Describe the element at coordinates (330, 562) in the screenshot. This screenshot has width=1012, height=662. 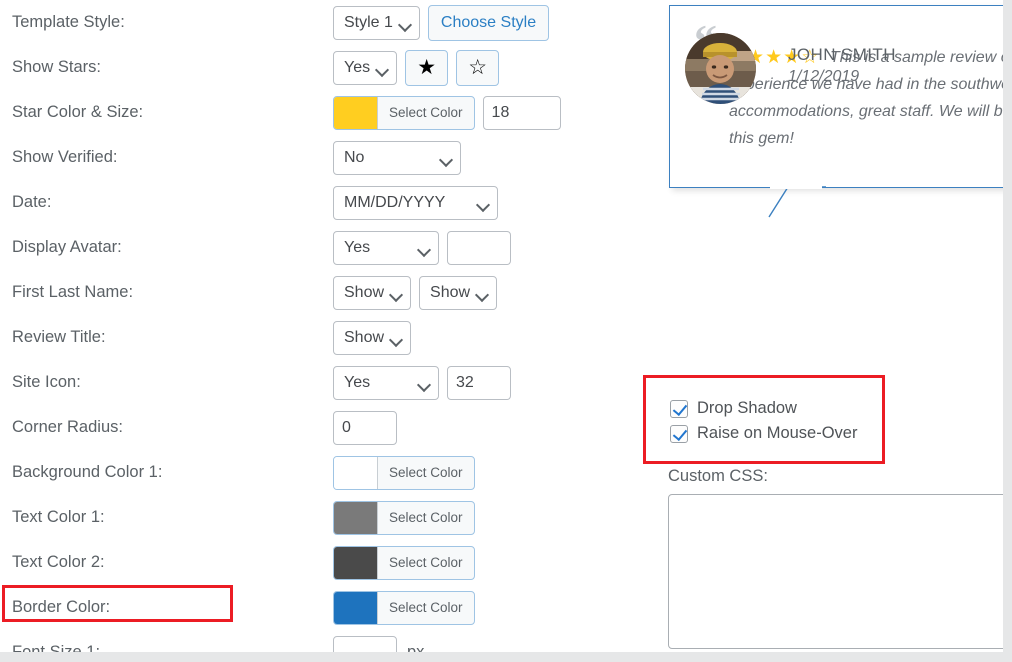
I see `form-row: Text Color 2: Select Color` at that location.